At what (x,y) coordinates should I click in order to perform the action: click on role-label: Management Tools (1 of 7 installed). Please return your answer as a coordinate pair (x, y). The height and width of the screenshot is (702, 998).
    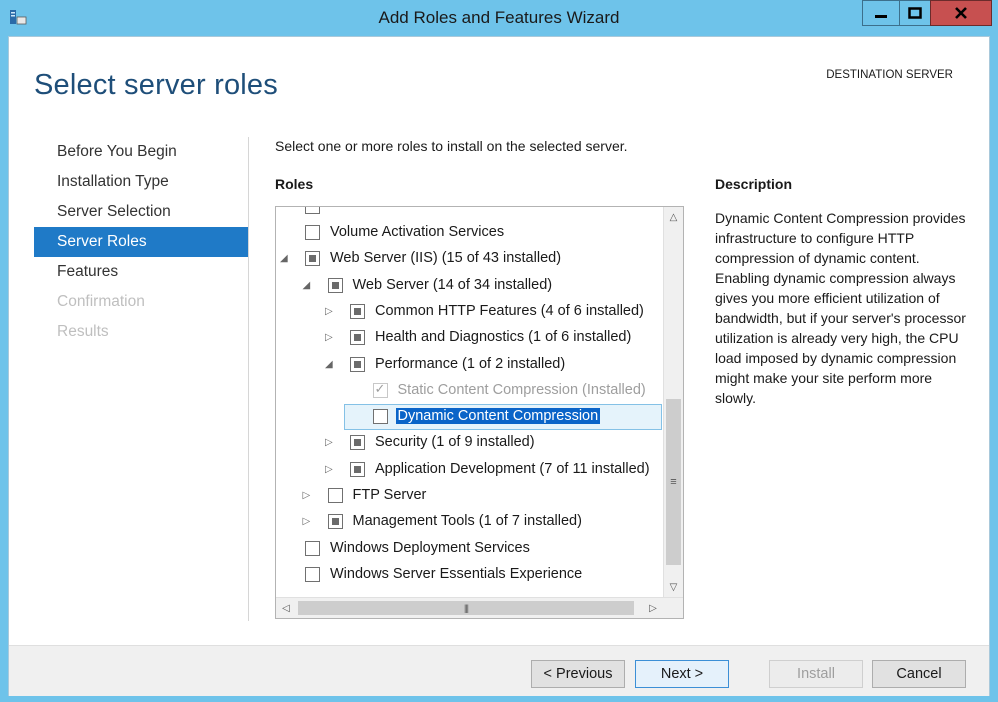
    Looking at the image, I should click on (467, 521).